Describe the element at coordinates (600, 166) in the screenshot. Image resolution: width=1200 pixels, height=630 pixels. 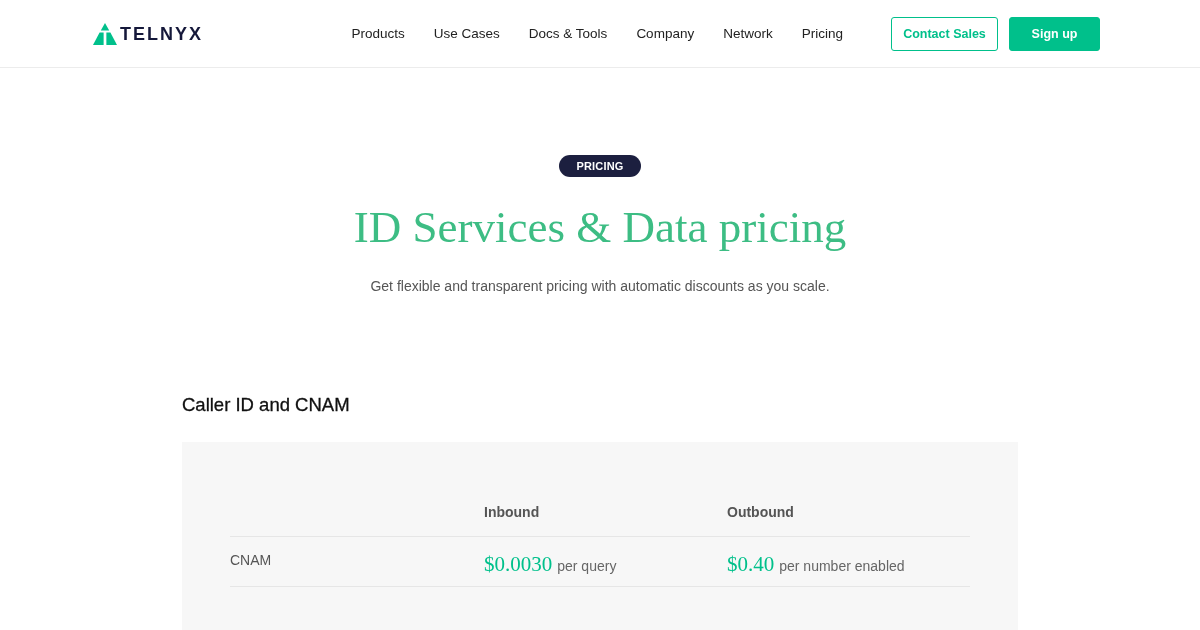
I see `section-badge: PRICING` at that location.